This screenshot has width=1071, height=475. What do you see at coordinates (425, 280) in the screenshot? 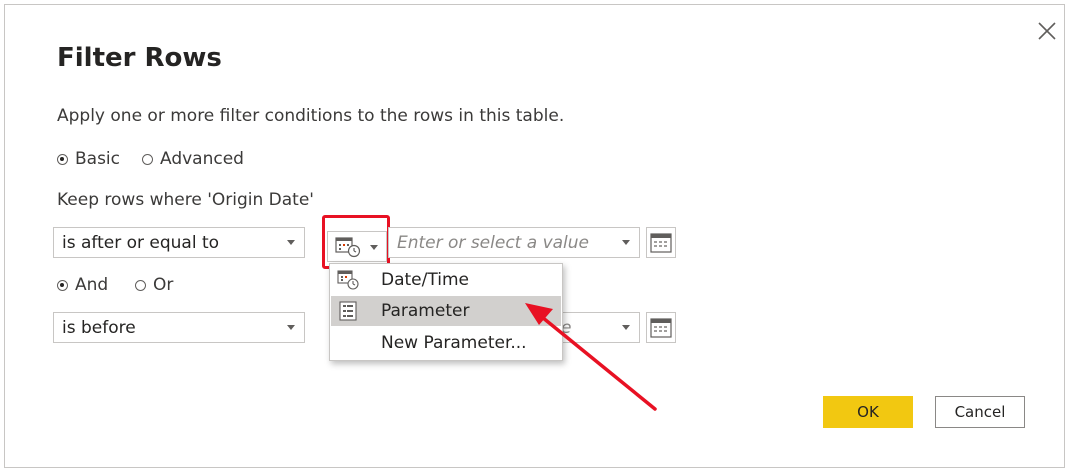
I see `menu-item-label: Date/Time` at bounding box center [425, 280].